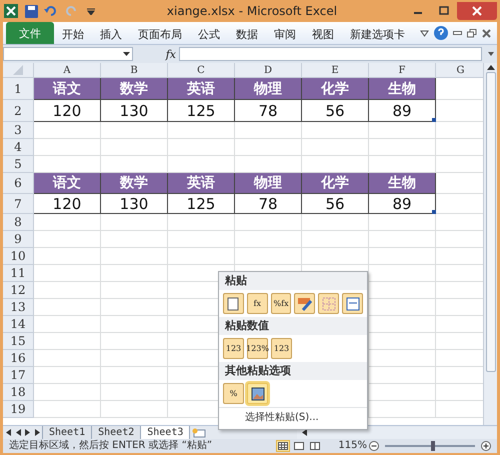  What do you see at coordinates (31, 11) in the screenshot?
I see `save-icon` at bounding box center [31, 11].